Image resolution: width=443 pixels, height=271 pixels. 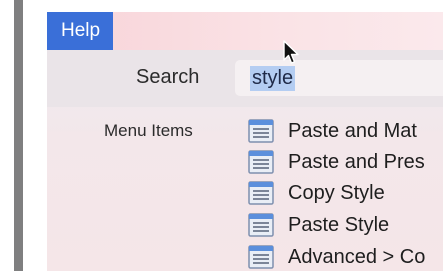 What do you see at coordinates (352, 131) in the screenshot?
I see `search-result-label: Paste and Mat` at bounding box center [352, 131].